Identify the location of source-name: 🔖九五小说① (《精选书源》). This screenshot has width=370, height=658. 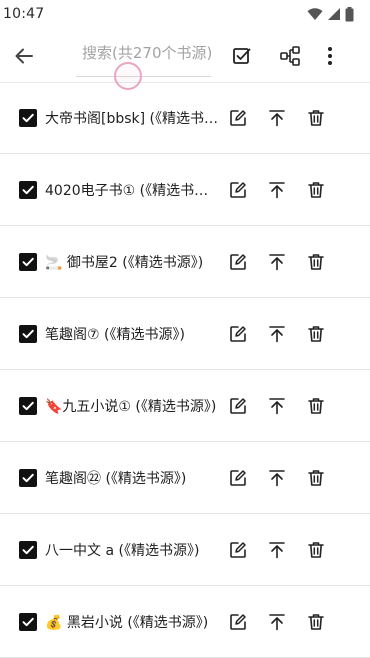
(131, 406).